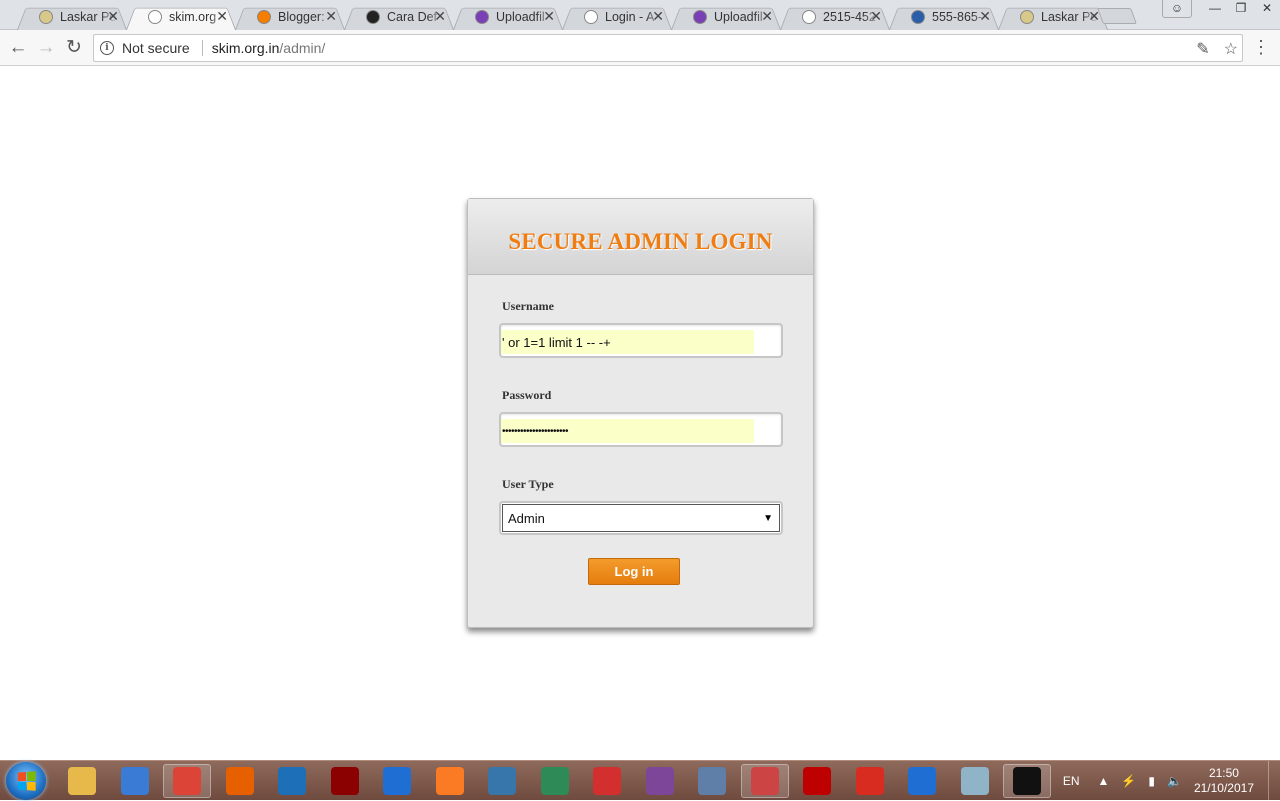 The image size is (1280, 801). Describe the element at coordinates (246, 48) in the screenshot. I see `url-host: skim.org.in` at that location.